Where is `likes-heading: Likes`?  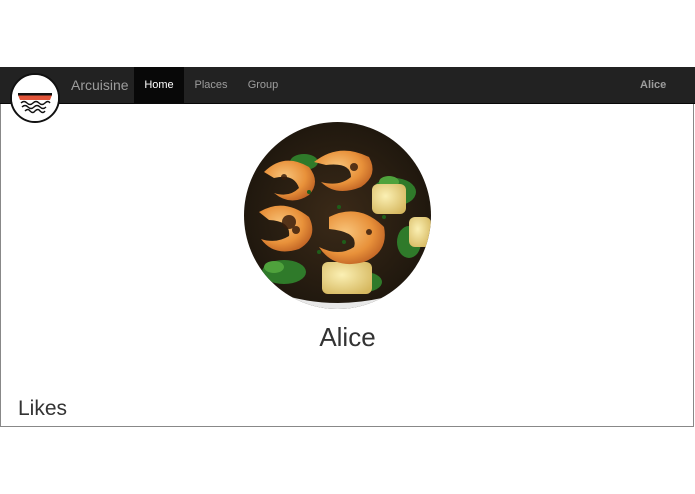
likes-heading: Likes is located at coordinates (43, 408).